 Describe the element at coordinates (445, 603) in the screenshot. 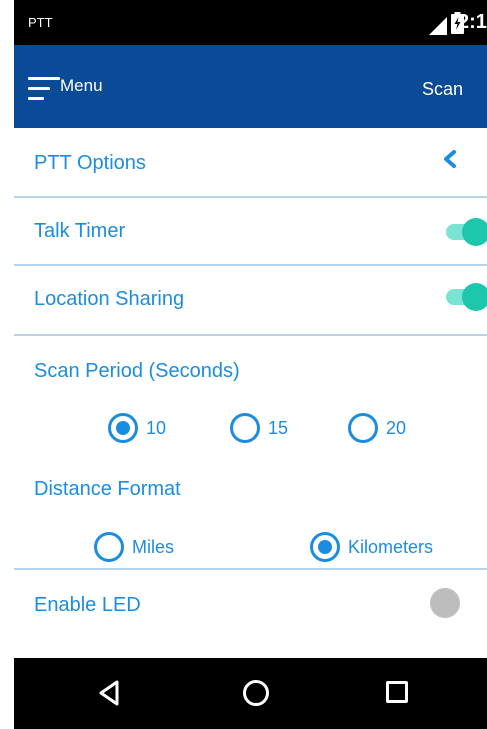

I see `enable-led-toggle` at that location.